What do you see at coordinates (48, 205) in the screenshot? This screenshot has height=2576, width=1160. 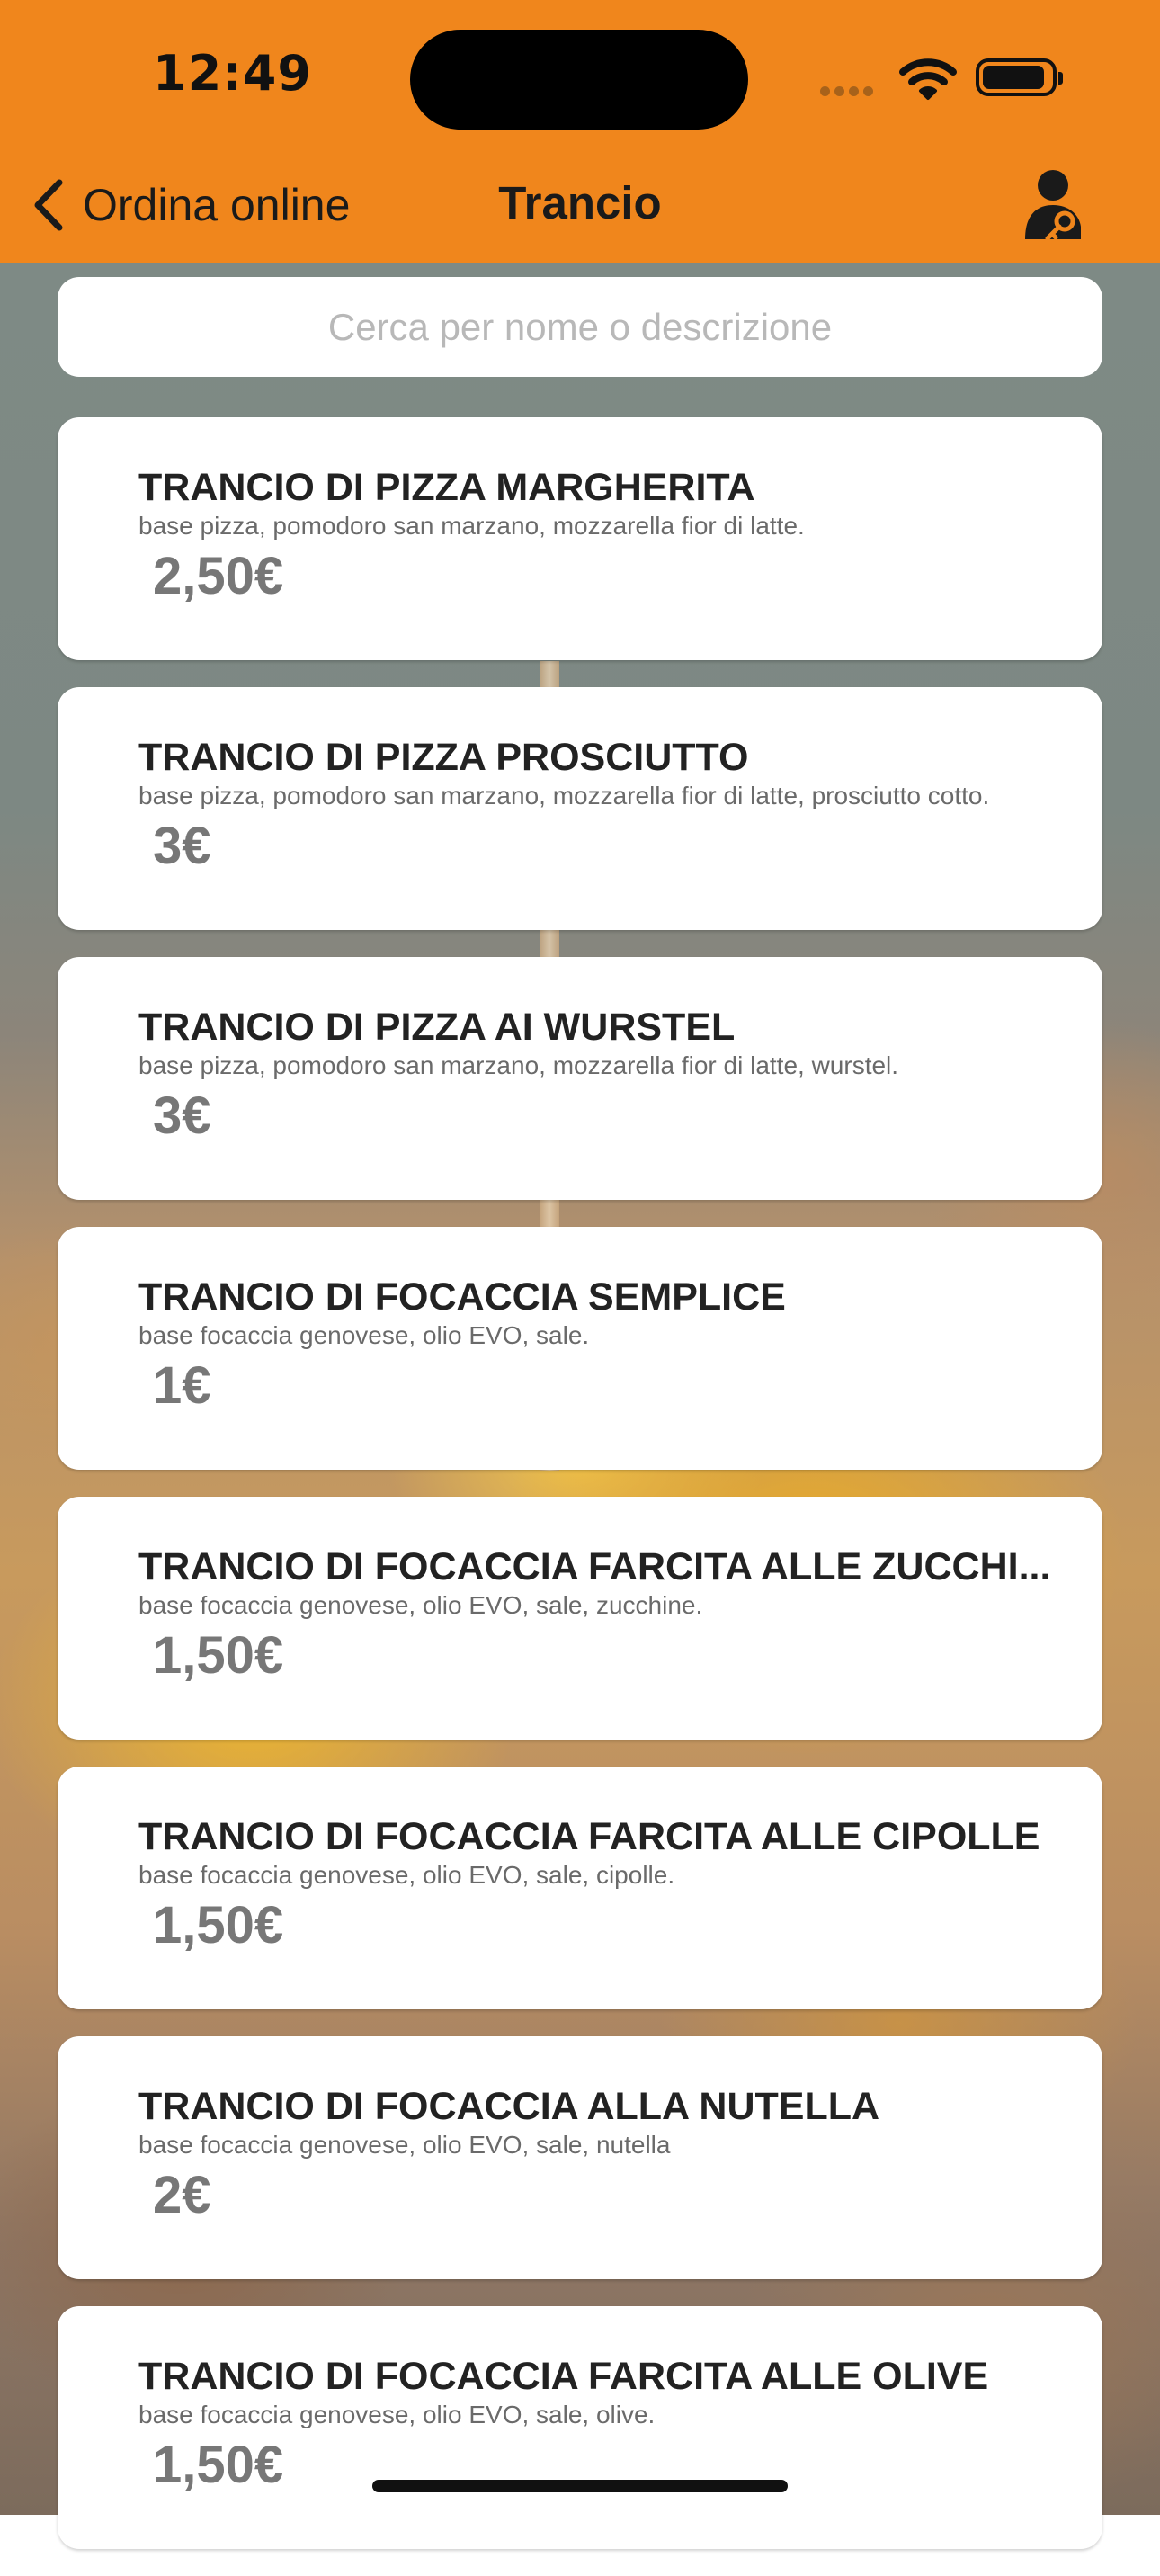 I see `chevron-left-icon` at bounding box center [48, 205].